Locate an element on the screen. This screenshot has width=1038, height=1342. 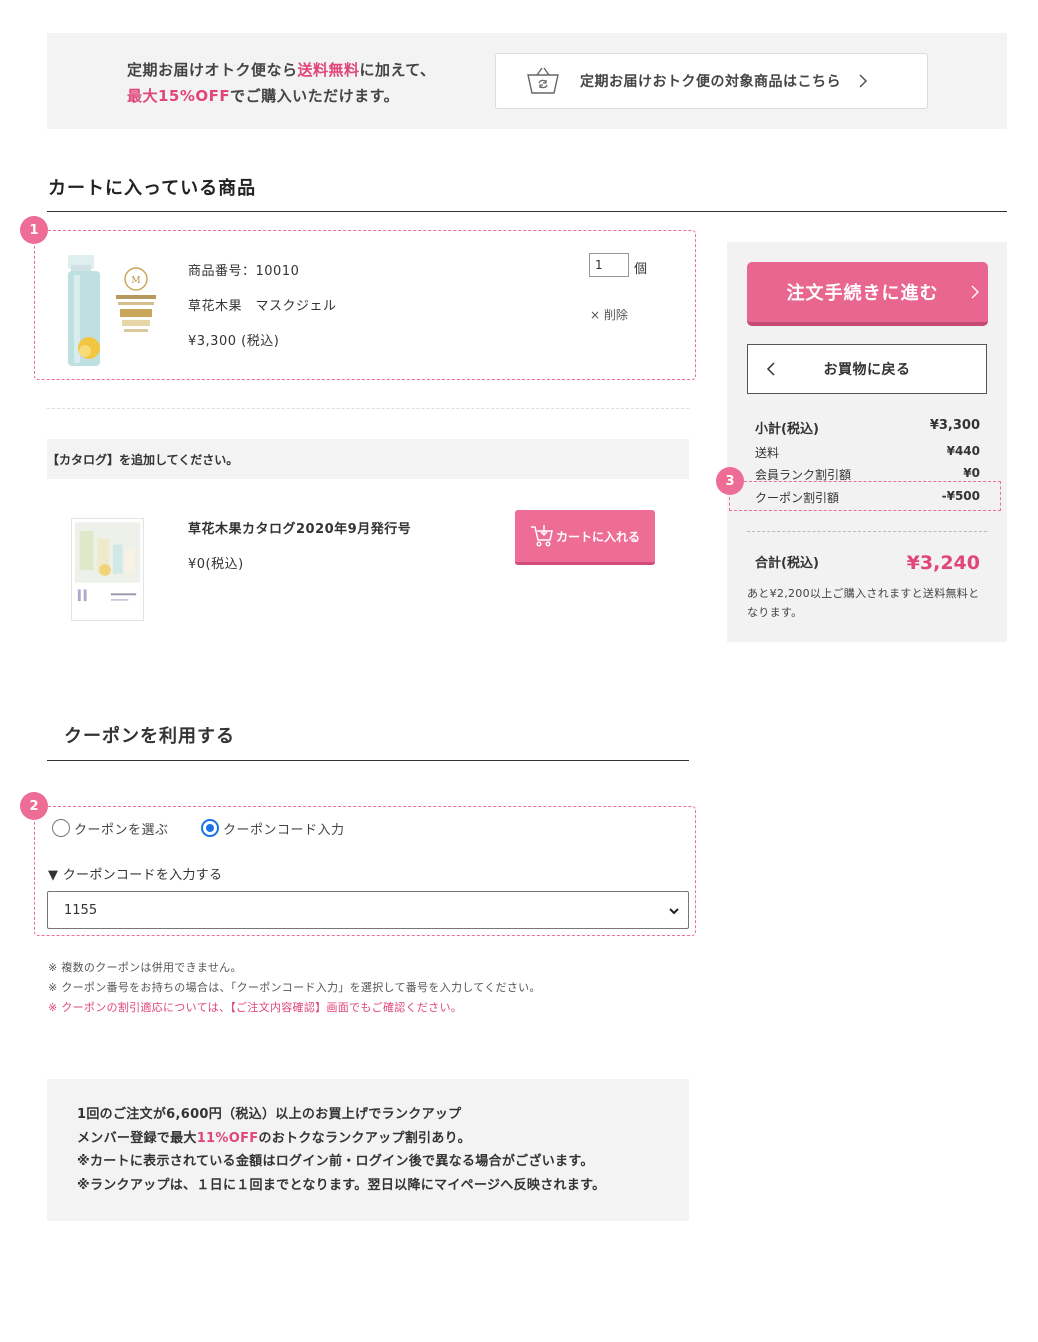
promo-discount: 最大15%OFF is located at coordinates (179, 96).